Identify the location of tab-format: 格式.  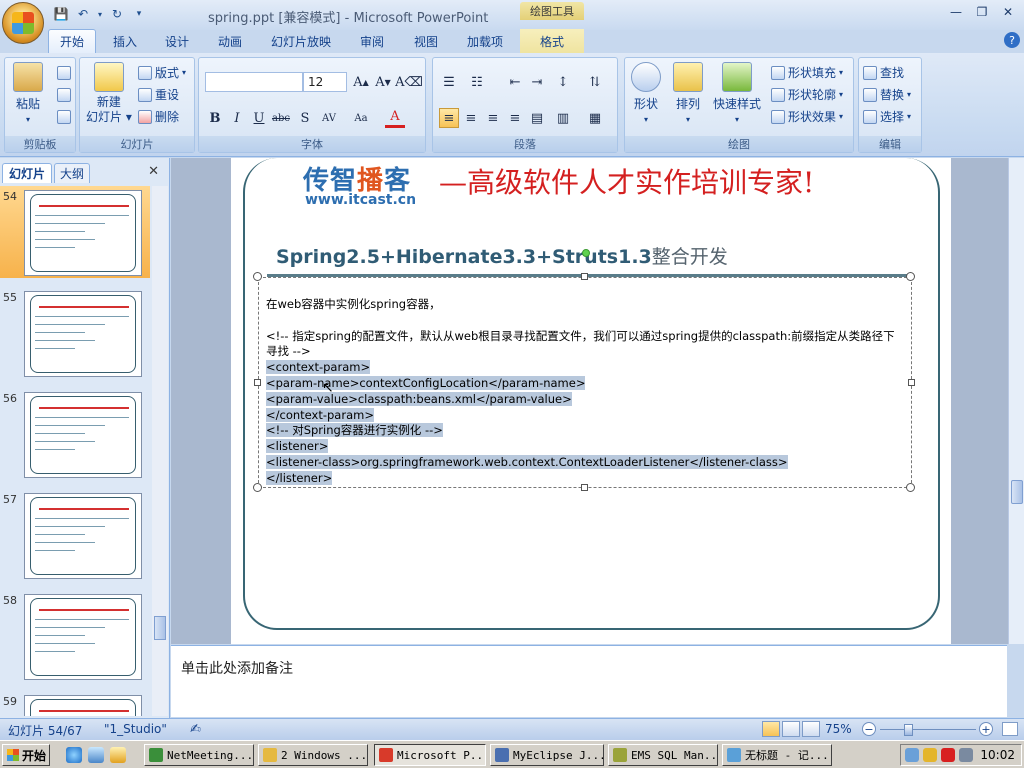
(552, 41).